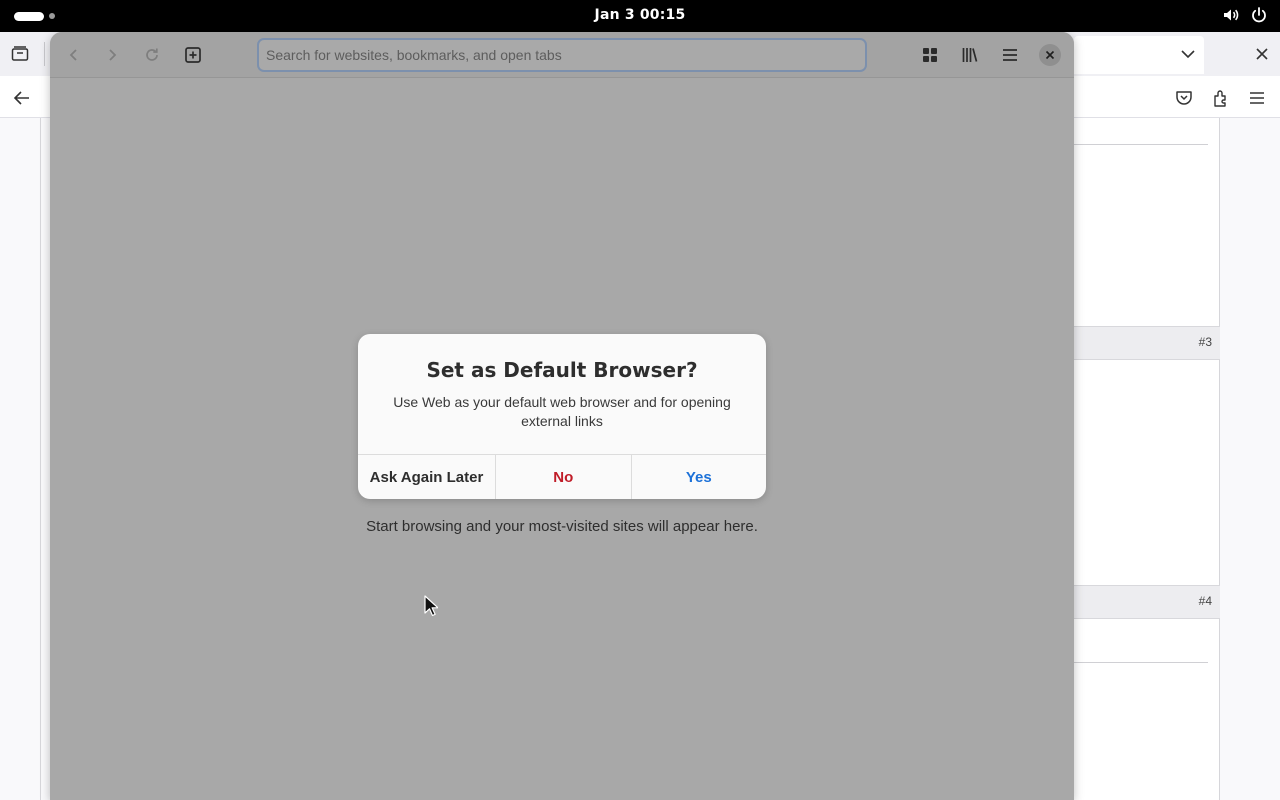 This screenshot has height=800, width=1280. I want to click on dialog-title: Set as Default Browser?, so click(562, 370).